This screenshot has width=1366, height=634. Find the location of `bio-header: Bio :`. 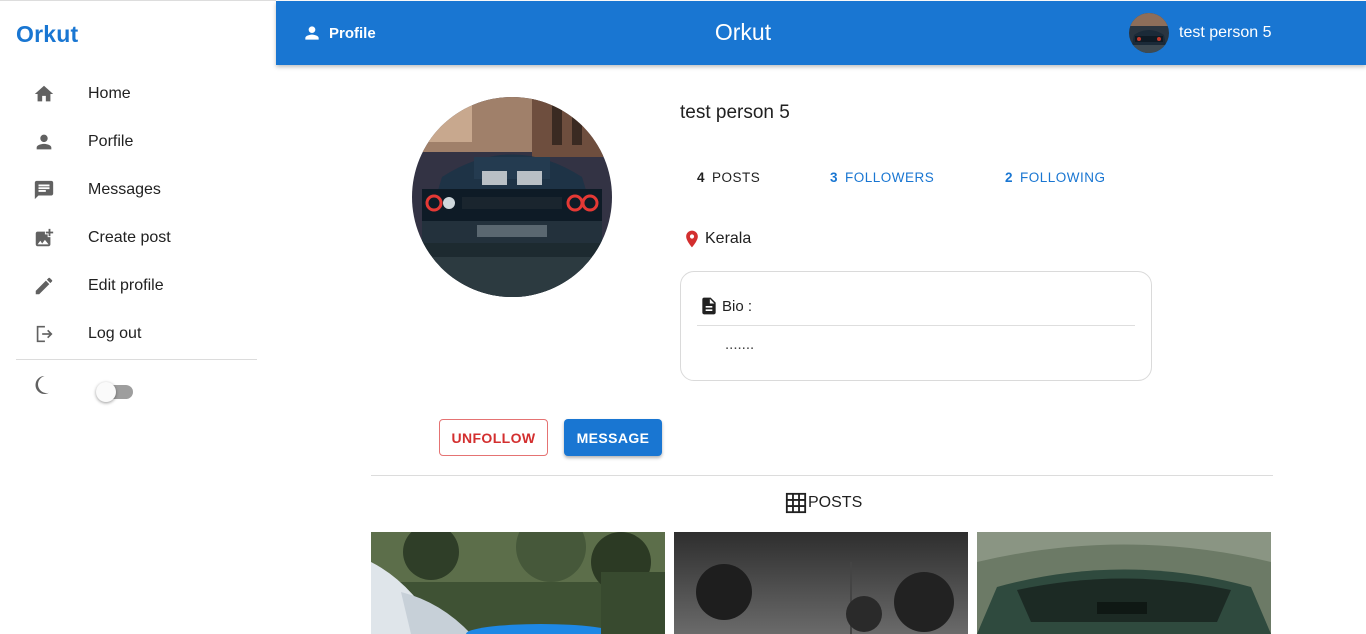

bio-header: Bio : is located at coordinates (725, 306).